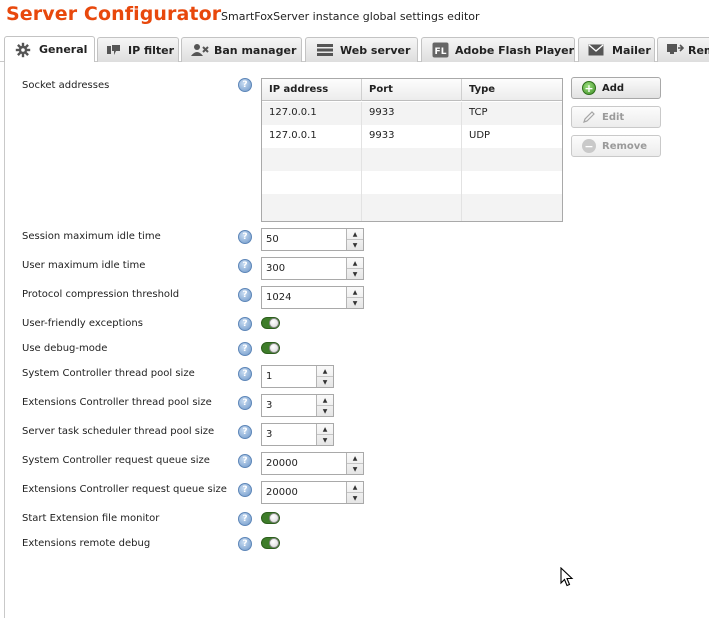 The width and height of the screenshot is (709, 618). What do you see at coordinates (304, 239) in the screenshot?
I see `session-idle-value: 50` at bounding box center [304, 239].